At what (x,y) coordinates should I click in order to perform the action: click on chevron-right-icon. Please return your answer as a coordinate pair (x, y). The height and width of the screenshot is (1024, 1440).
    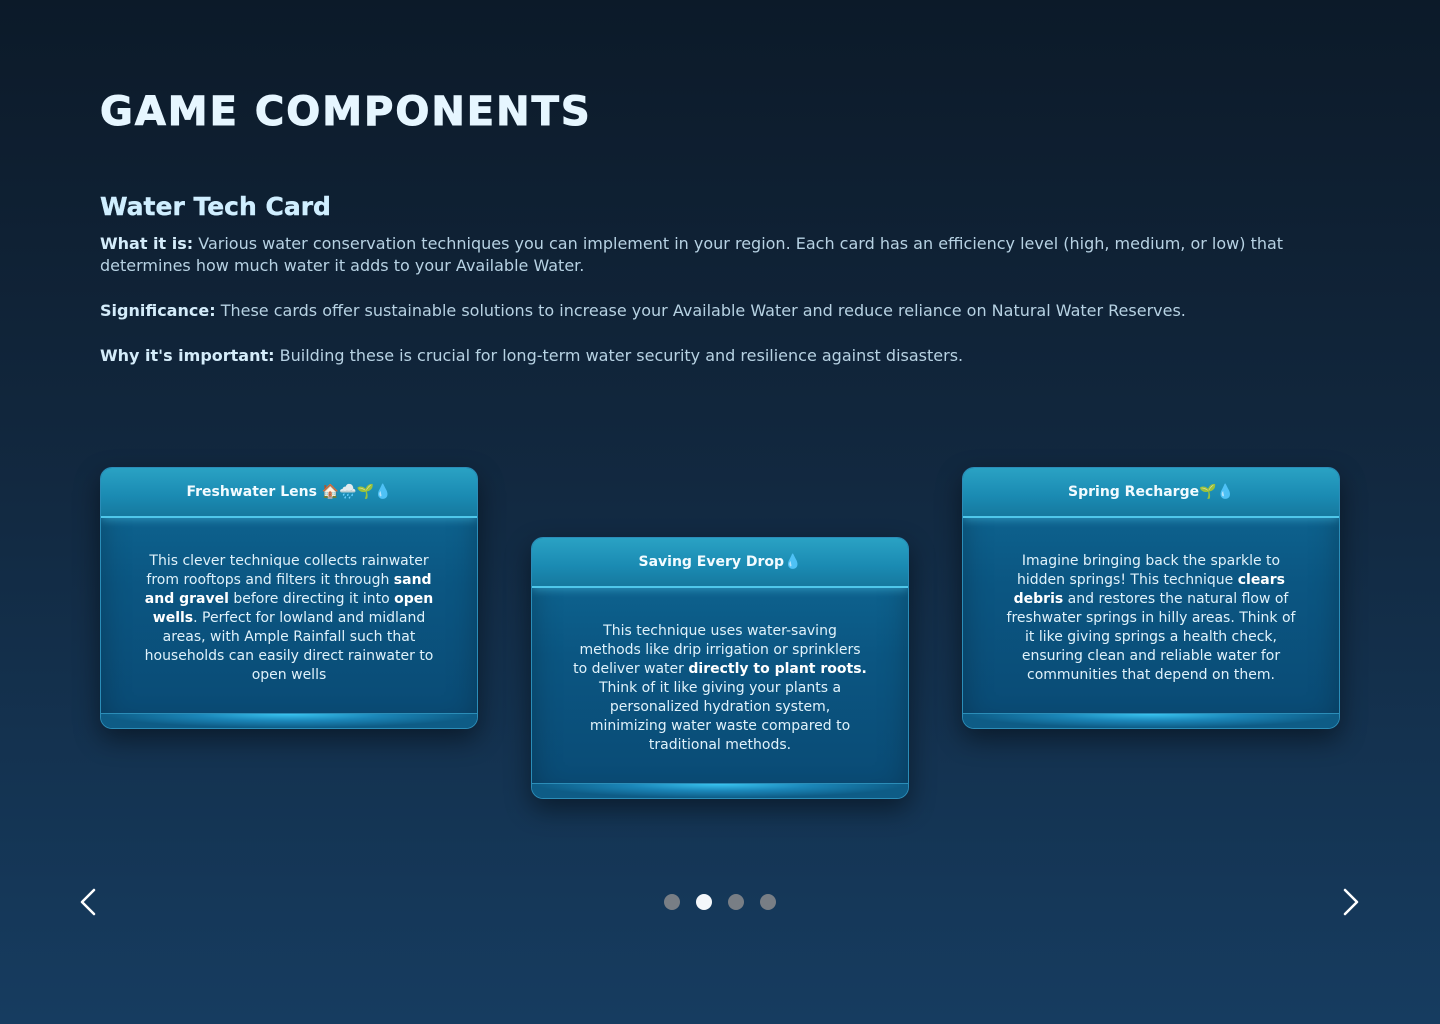
    Looking at the image, I should click on (1351, 902).